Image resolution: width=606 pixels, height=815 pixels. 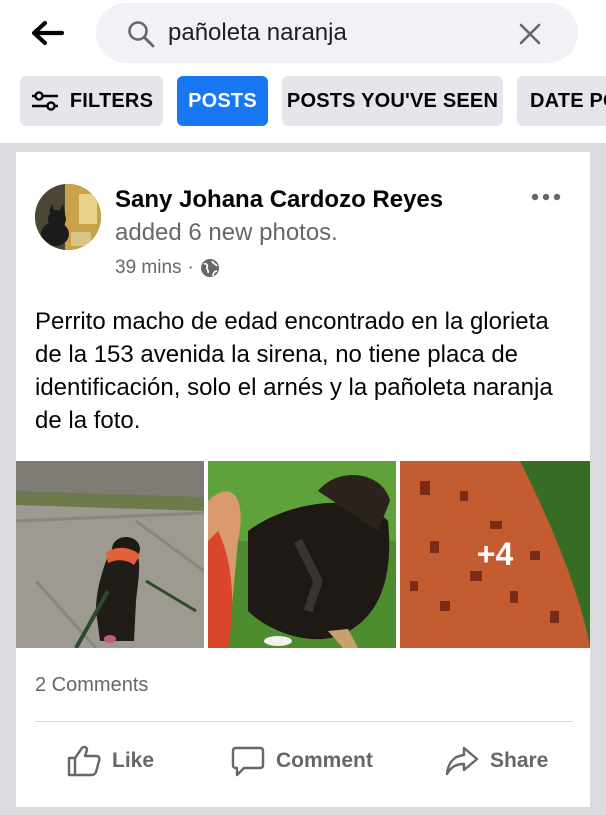 What do you see at coordinates (133, 760) in the screenshot?
I see `like-label: Like` at bounding box center [133, 760].